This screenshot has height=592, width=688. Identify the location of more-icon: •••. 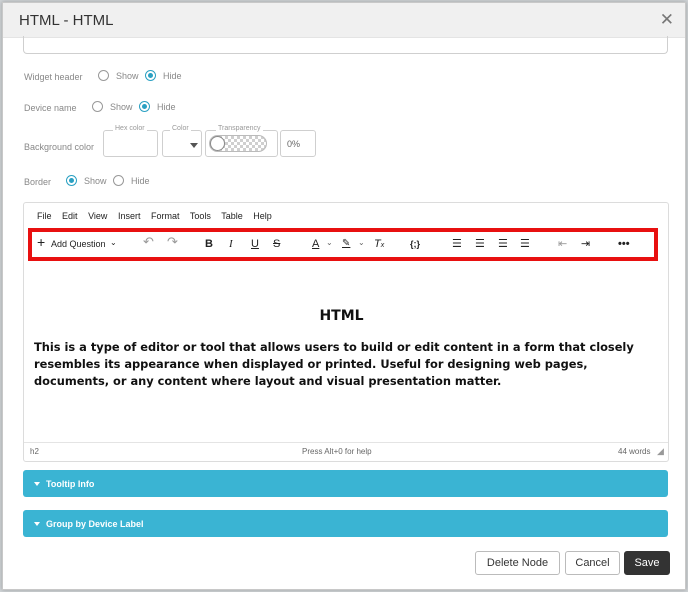
(624, 244).